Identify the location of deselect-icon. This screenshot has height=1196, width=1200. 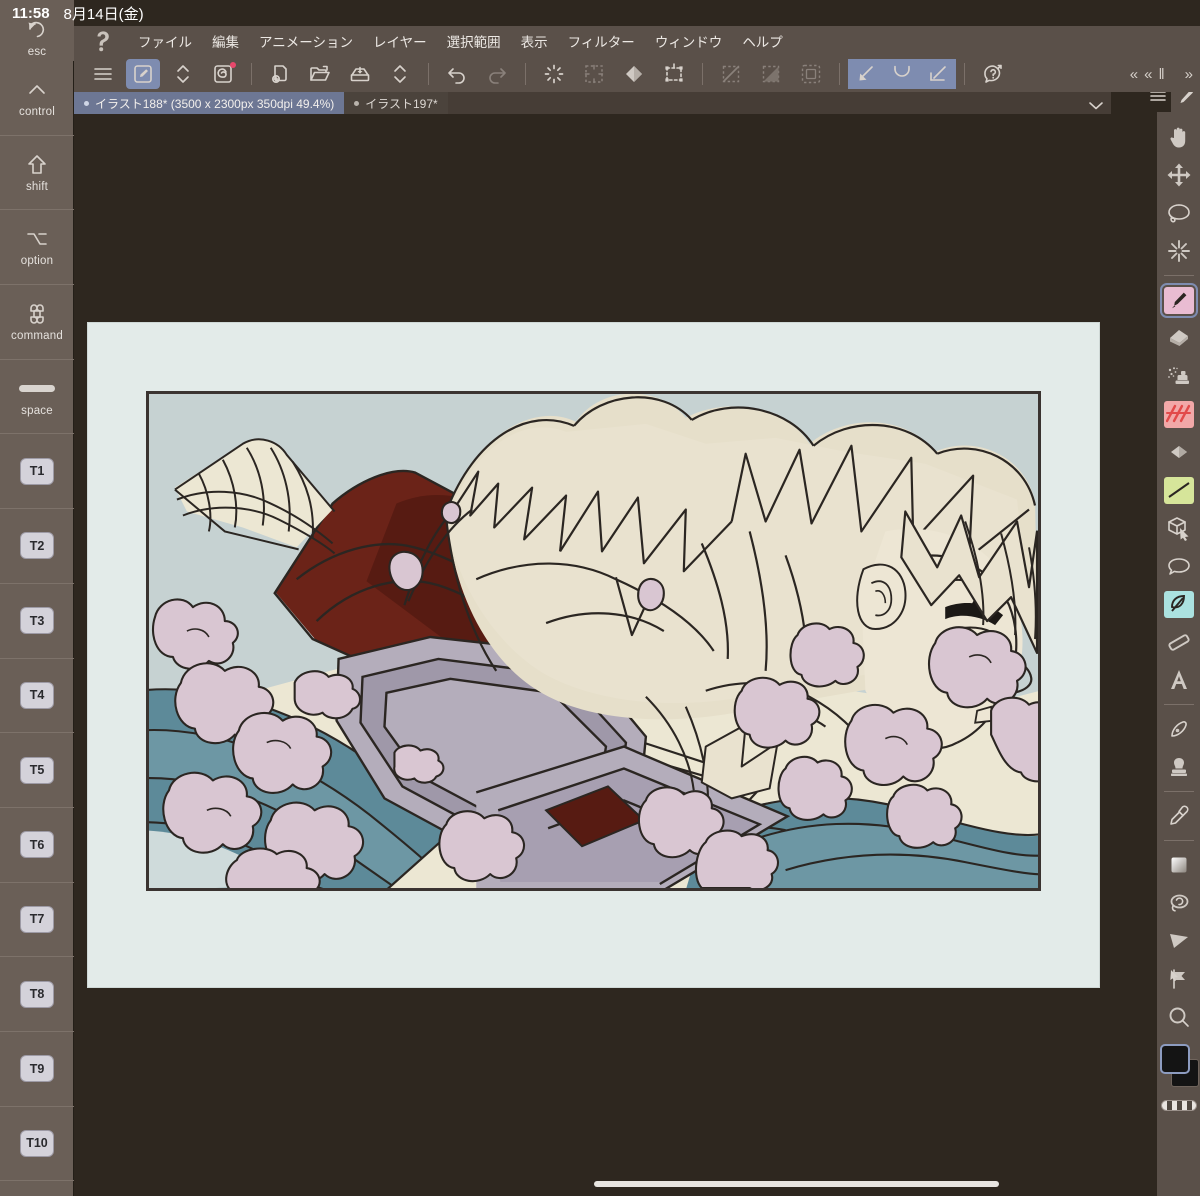
(731, 74).